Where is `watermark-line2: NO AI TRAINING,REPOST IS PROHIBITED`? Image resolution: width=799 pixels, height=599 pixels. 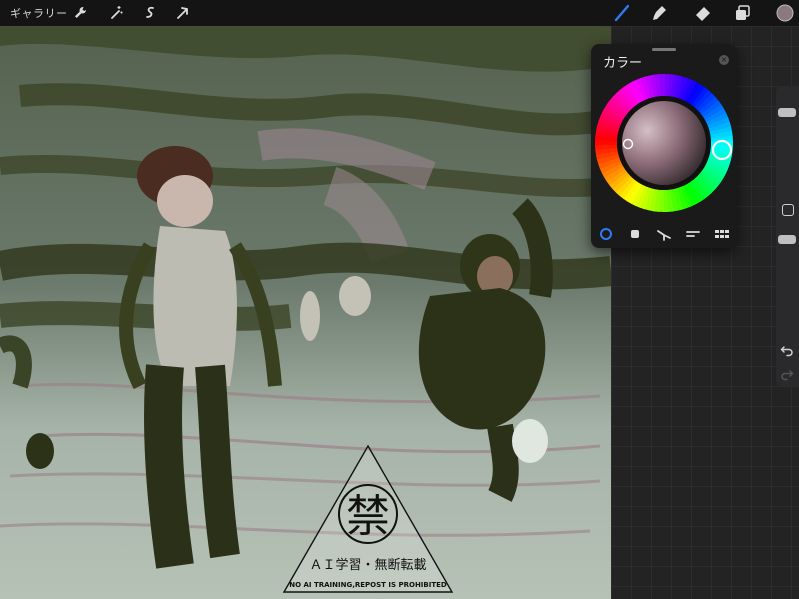
watermark-line2: NO AI TRAINING,REPOST IS PROHIBITED is located at coordinates (368, 585).